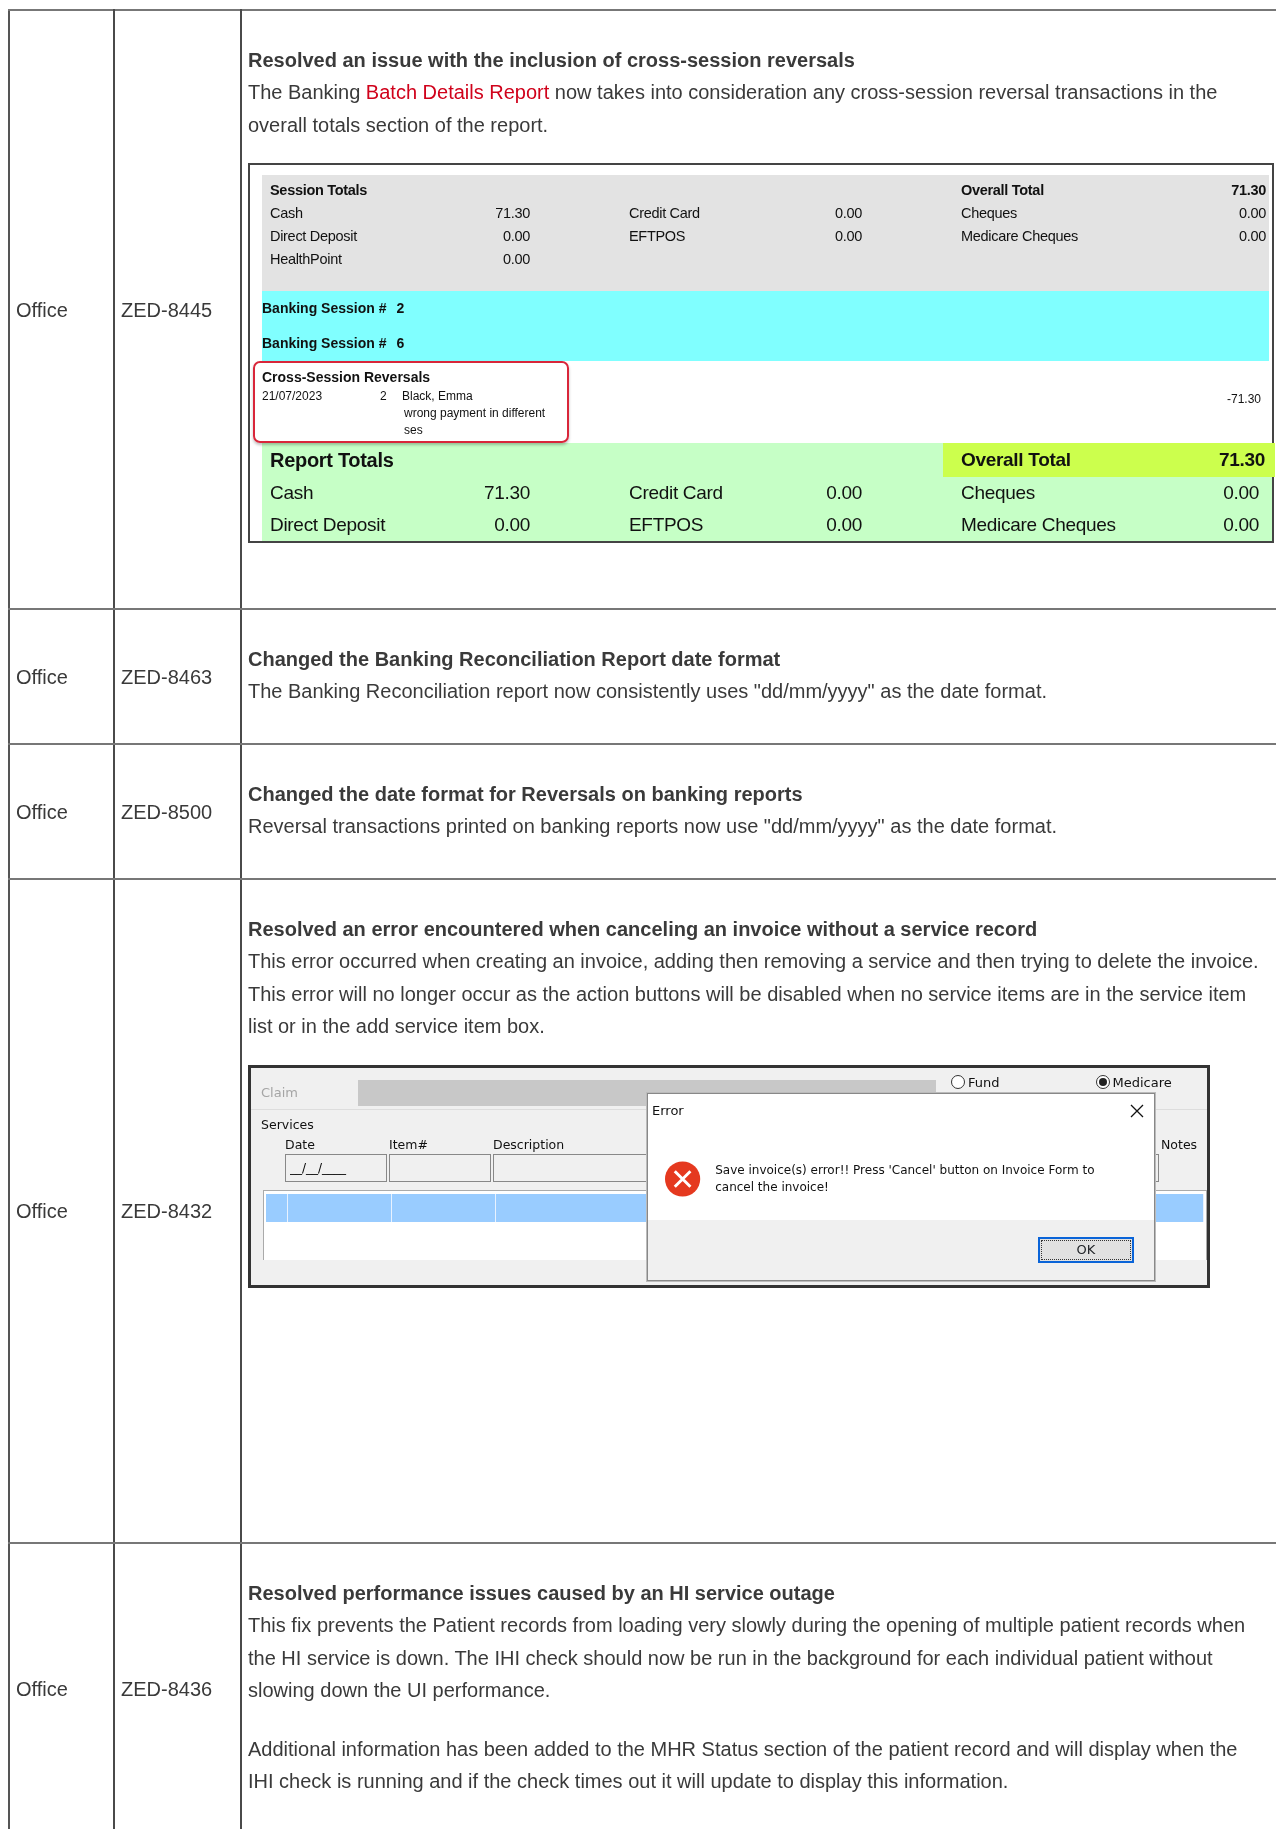 This screenshot has width=1276, height=1829. Describe the element at coordinates (409, 1144) in the screenshot. I see `column-header: Item#` at that location.